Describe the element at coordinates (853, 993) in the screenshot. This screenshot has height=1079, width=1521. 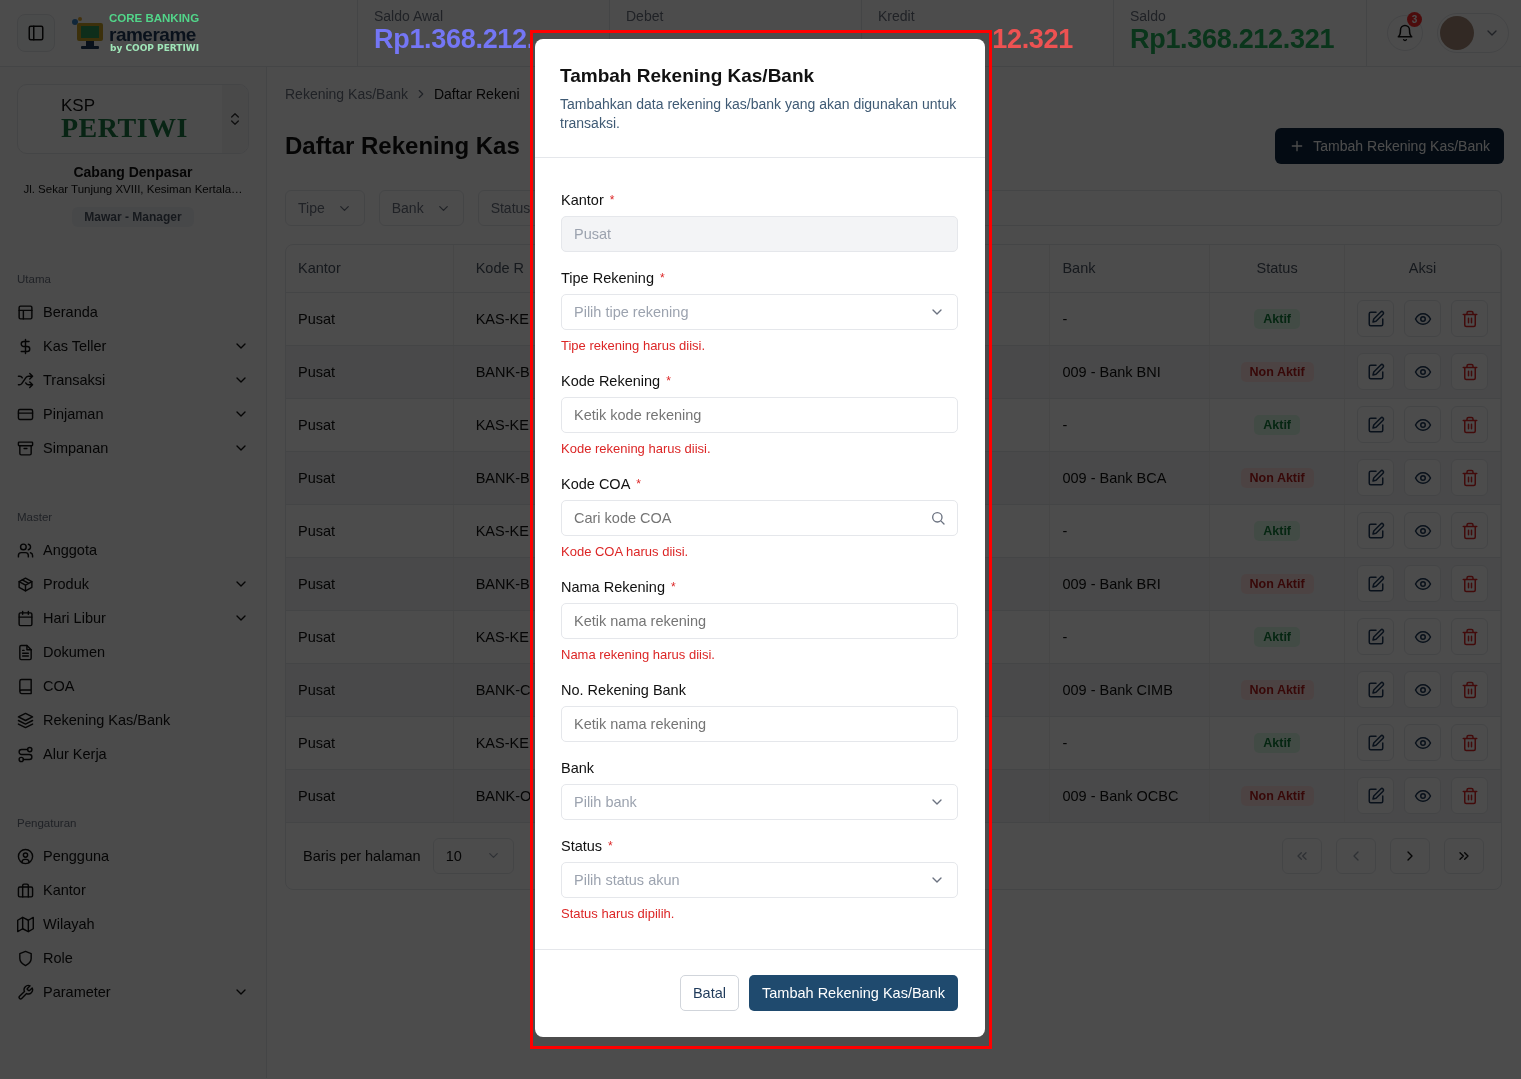
I see `submit-button: Tambah Rekening Kas/Bank` at that location.